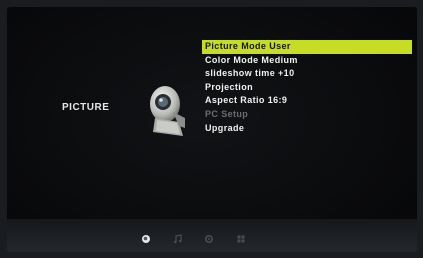  Describe the element at coordinates (241, 239) in the screenshot. I see `grid-tab-icon` at that location.